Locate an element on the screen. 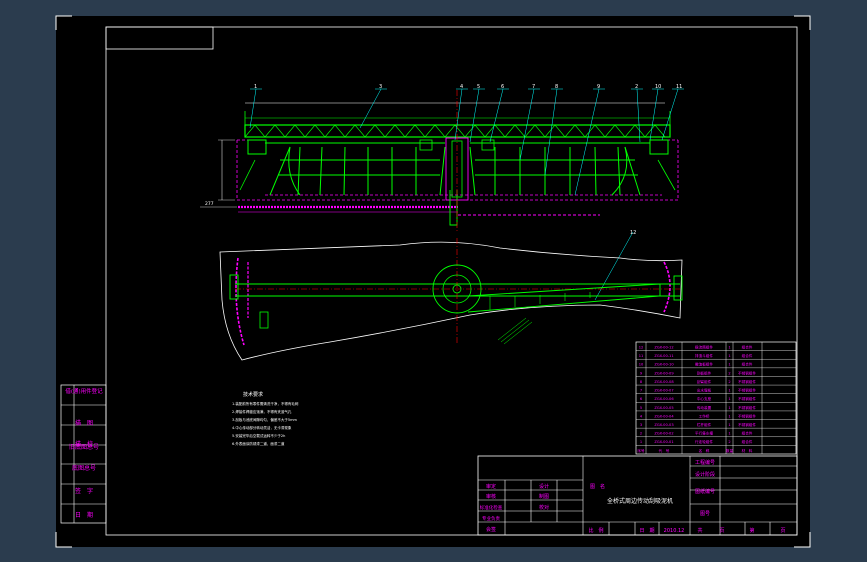 This screenshot has width=867, height=562. parts-cell-no: 10 is located at coordinates (641, 365).